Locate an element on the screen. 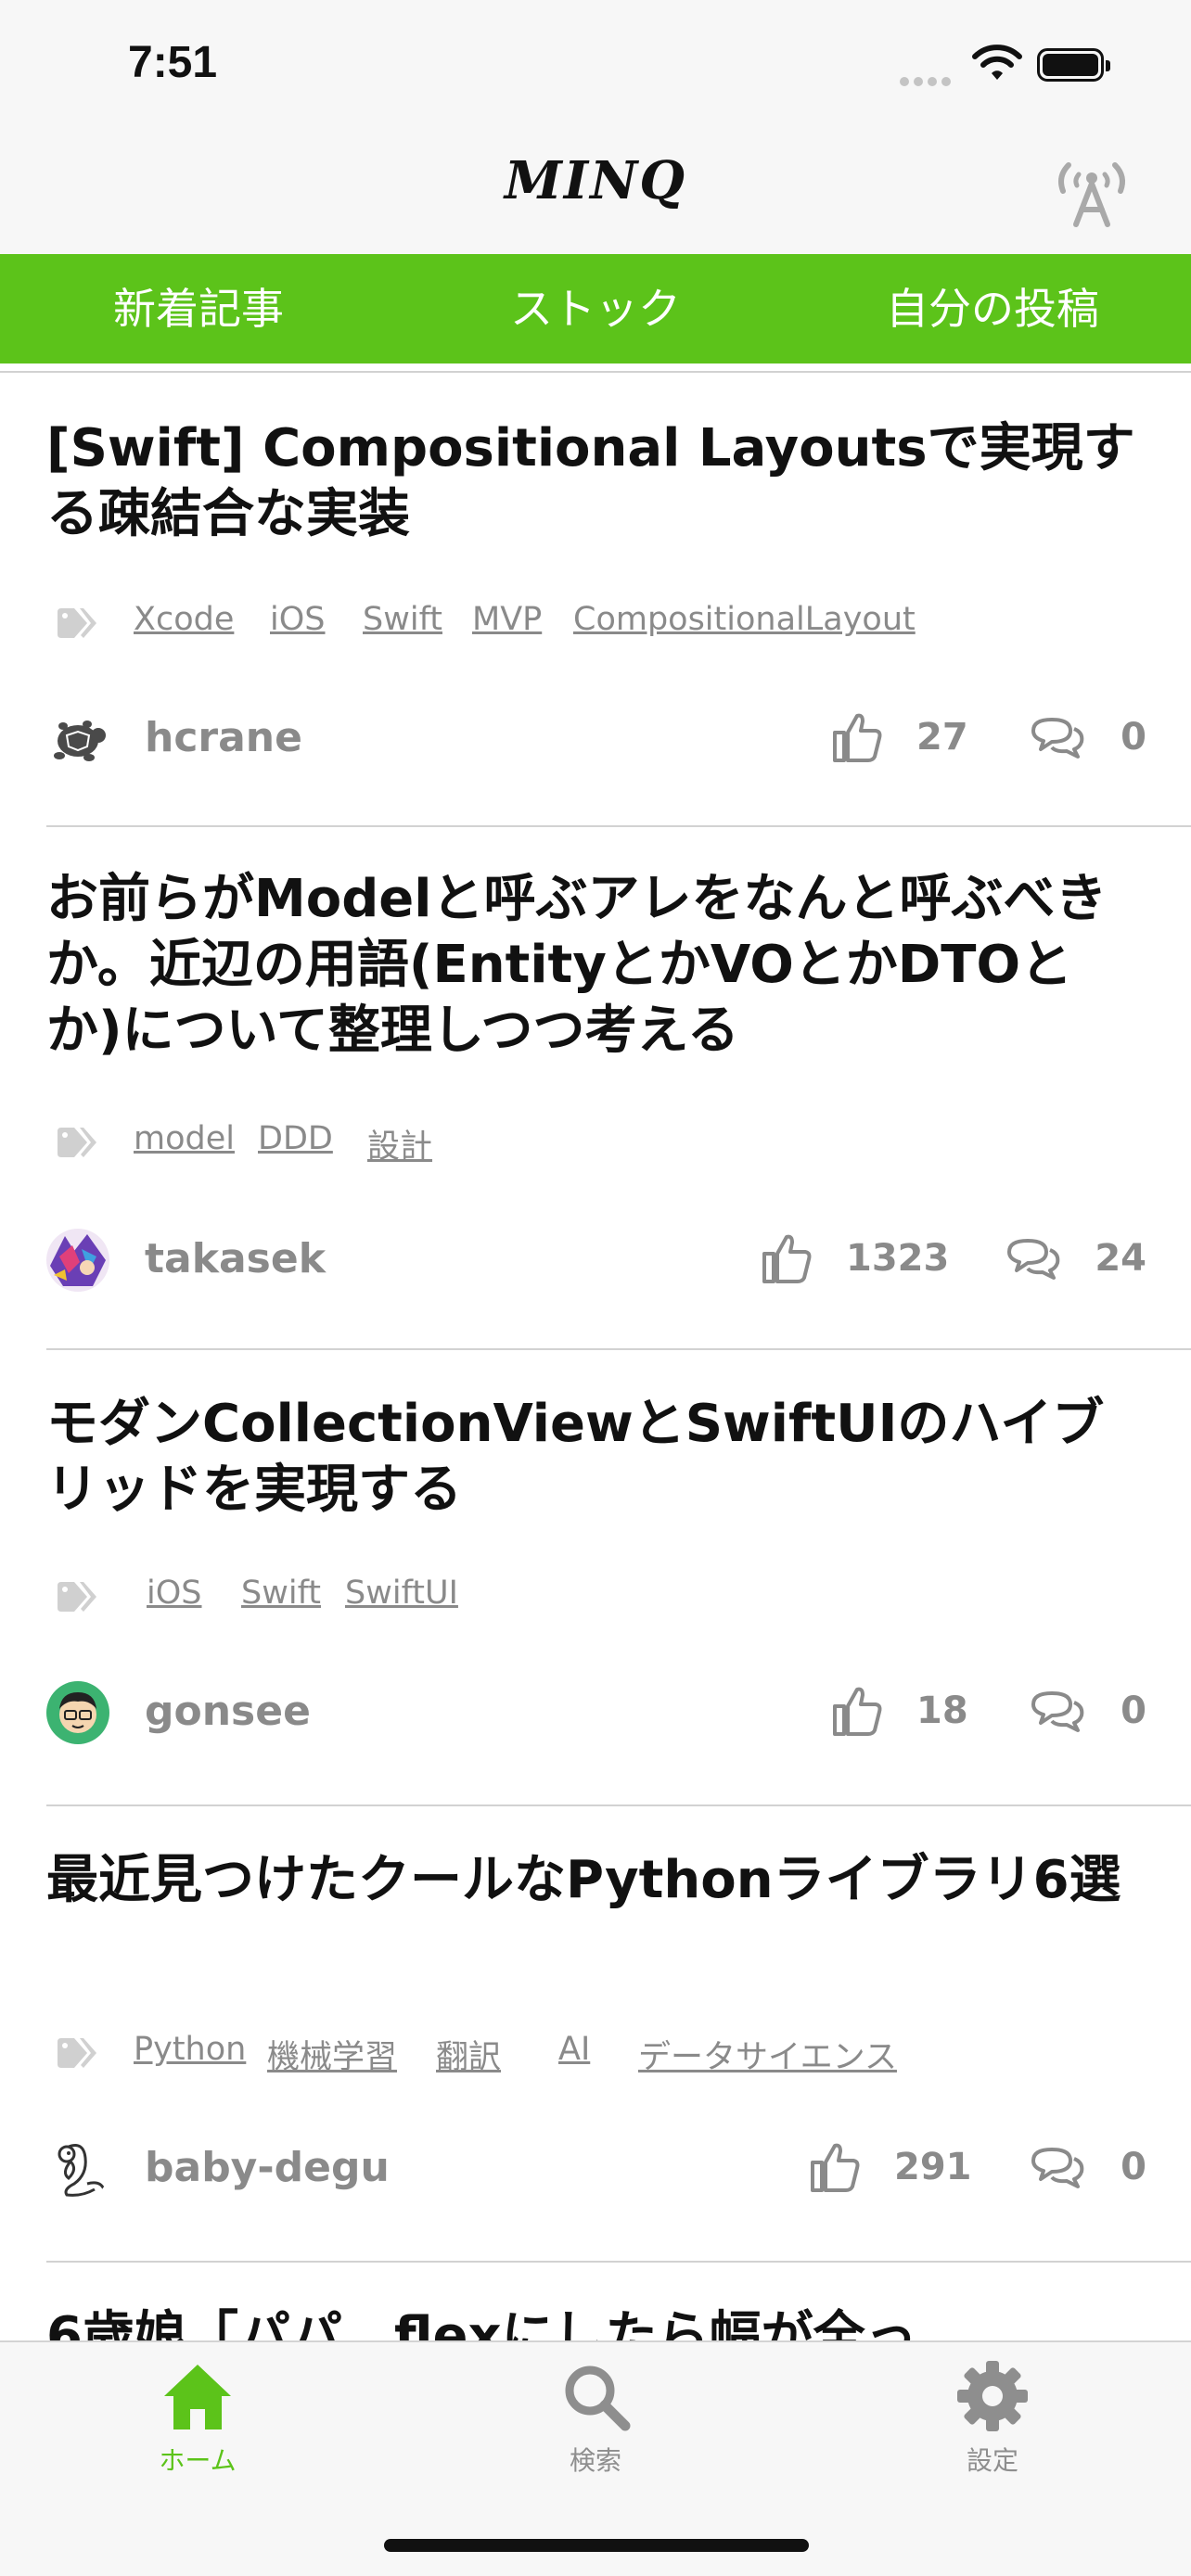 This screenshot has height=2576, width=1191. article-meta: baby-degu 291 0 is located at coordinates (595, 2169).